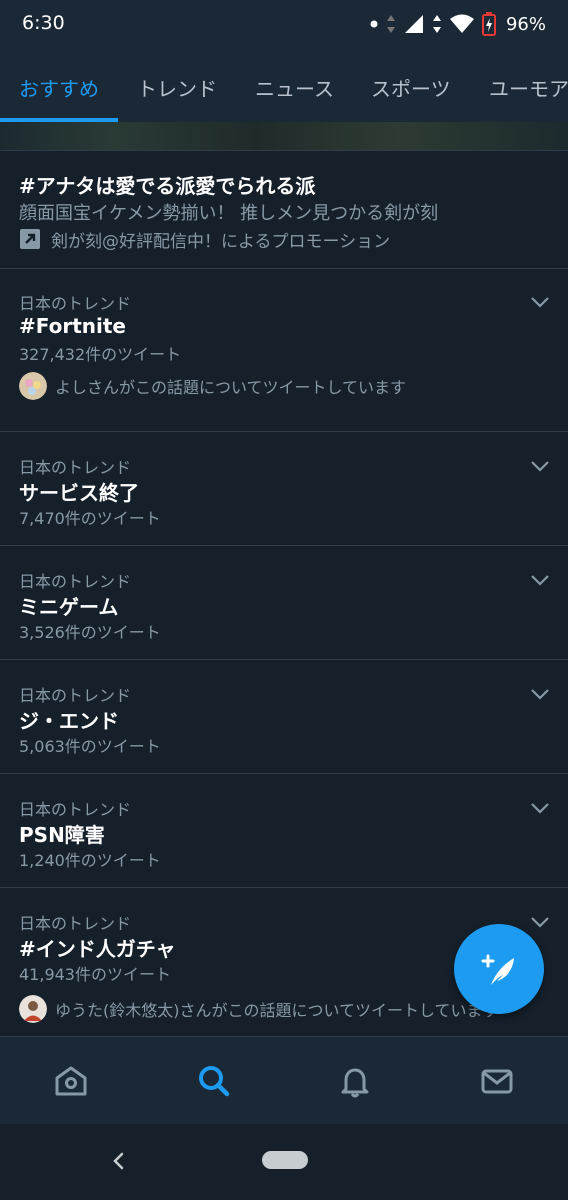 This screenshot has height=1200, width=568. I want to click on system-nav-bar, so click(284, 1162).